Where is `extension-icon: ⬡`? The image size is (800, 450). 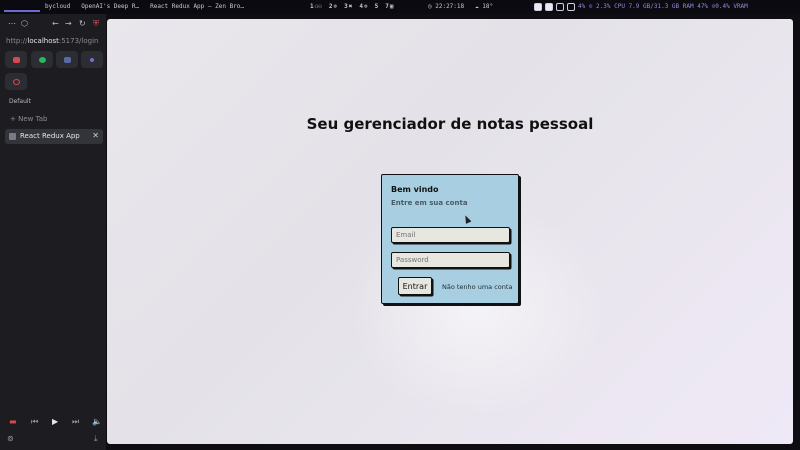 extension-icon: ⬡ is located at coordinates (24, 23).